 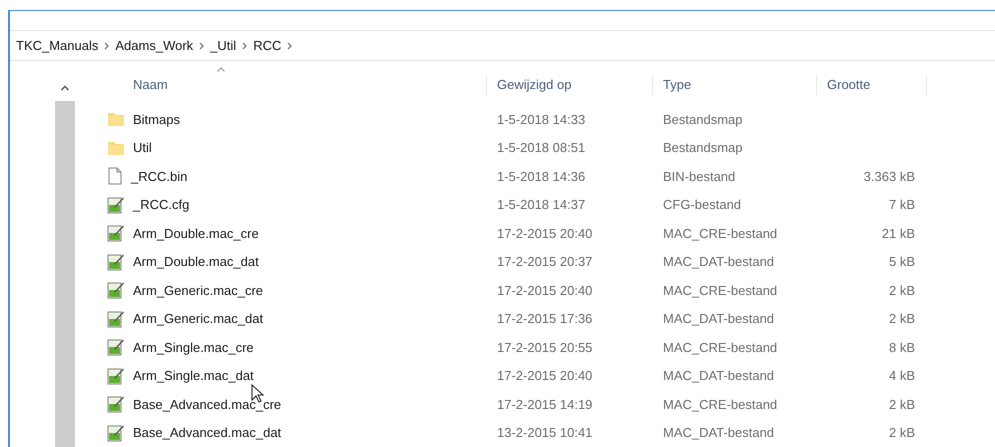 What do you see at coordinates (901, 262) in the screenshot?
I see `file-size: 5 kB` at bounding box center [901, 262].